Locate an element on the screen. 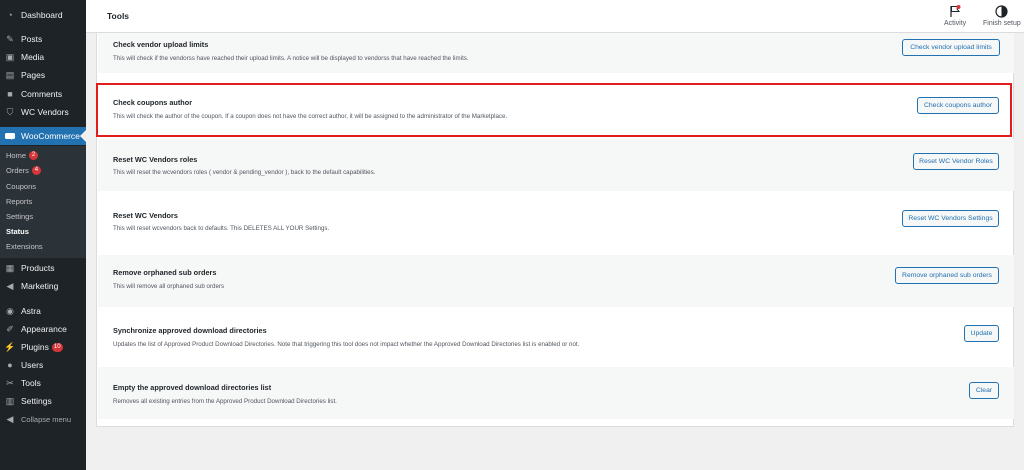 This screenshot has height=470, width=1024. reset-wc-vendor-roles-button: Reset WC Vendor Roles is located at coordinates (956, 161).